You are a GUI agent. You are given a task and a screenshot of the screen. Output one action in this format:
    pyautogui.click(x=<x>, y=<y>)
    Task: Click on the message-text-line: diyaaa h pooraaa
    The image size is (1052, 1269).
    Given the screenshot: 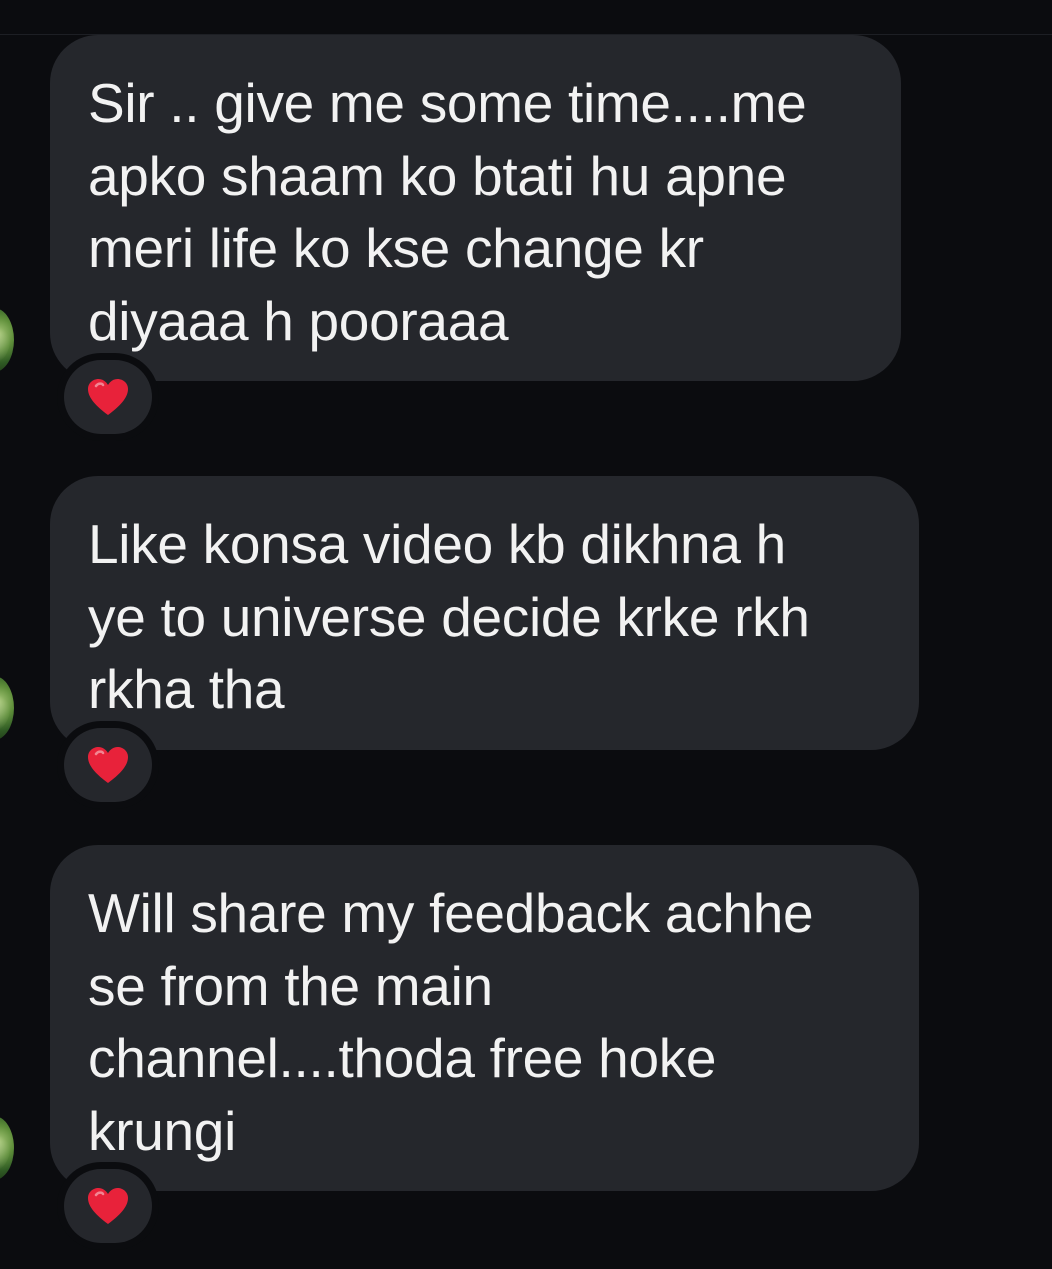 What is the action you would take?
    pyautogui.click(x=298, y=320)
    